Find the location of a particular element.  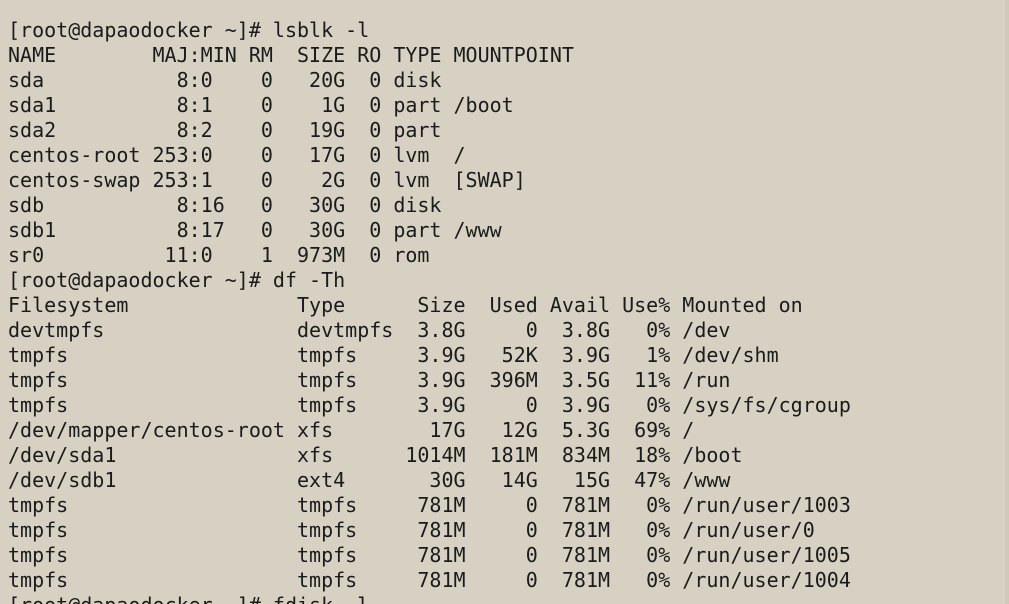

lsblk-row: sda2 8:2 0 19G 0 part is located at coordinates (225, 130).